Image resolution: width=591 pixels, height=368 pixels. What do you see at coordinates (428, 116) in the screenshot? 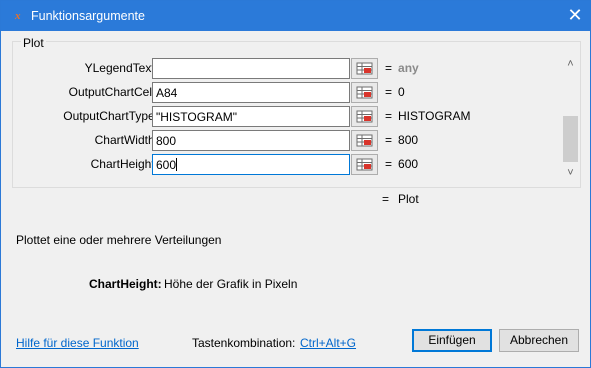
I see `argument-result: = HISTOGRAM` at bounding box center [428, 116].